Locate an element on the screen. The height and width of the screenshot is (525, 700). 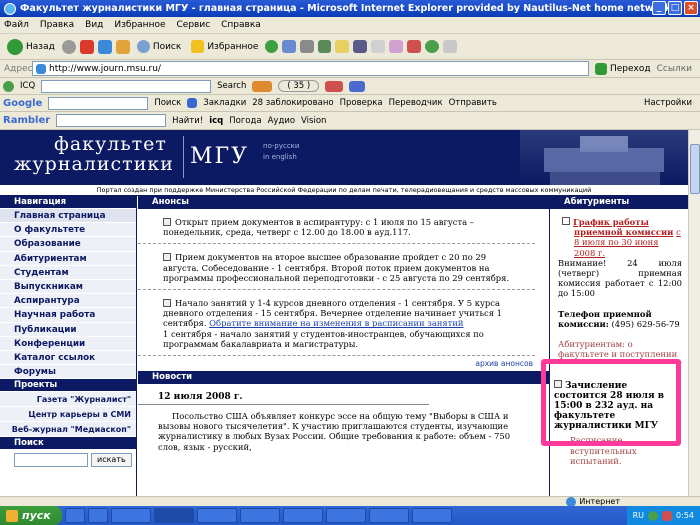
go-button: Переход is located at coordinates (622, 68).